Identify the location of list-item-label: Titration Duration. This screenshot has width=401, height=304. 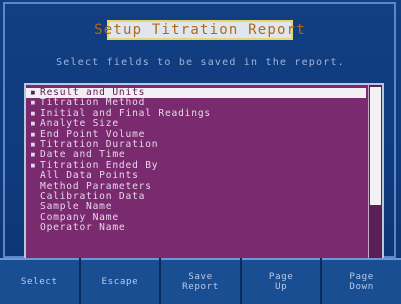
(99, 144).